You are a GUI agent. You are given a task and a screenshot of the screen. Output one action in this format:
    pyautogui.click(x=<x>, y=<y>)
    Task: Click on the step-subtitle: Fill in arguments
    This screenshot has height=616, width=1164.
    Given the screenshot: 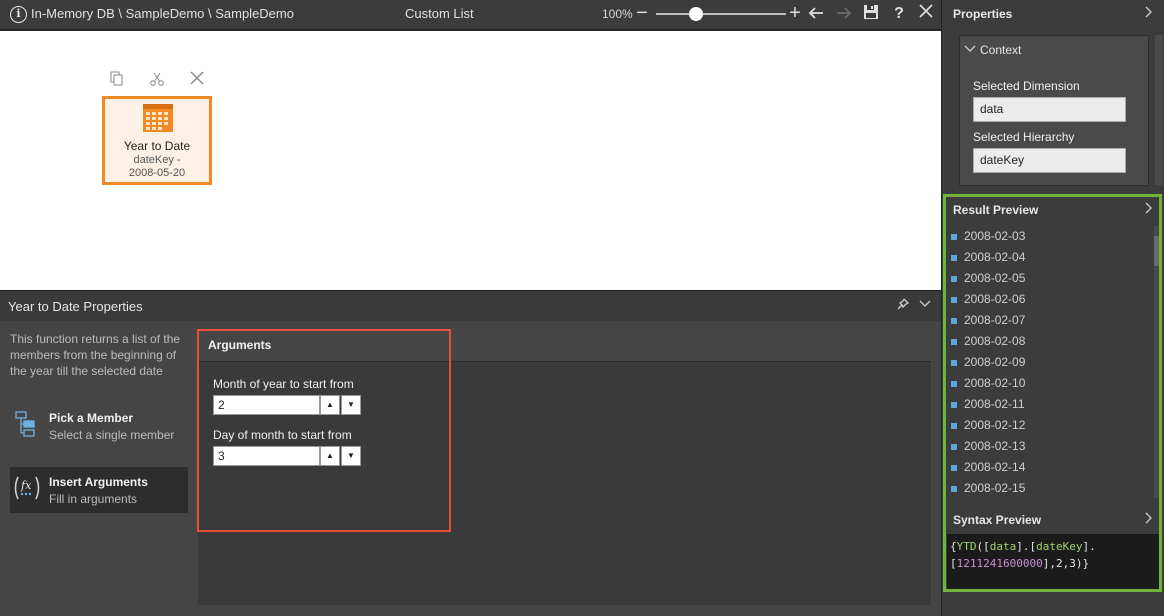 What is the action you would take?
    pyautogui.click(x=93, y=499)
    